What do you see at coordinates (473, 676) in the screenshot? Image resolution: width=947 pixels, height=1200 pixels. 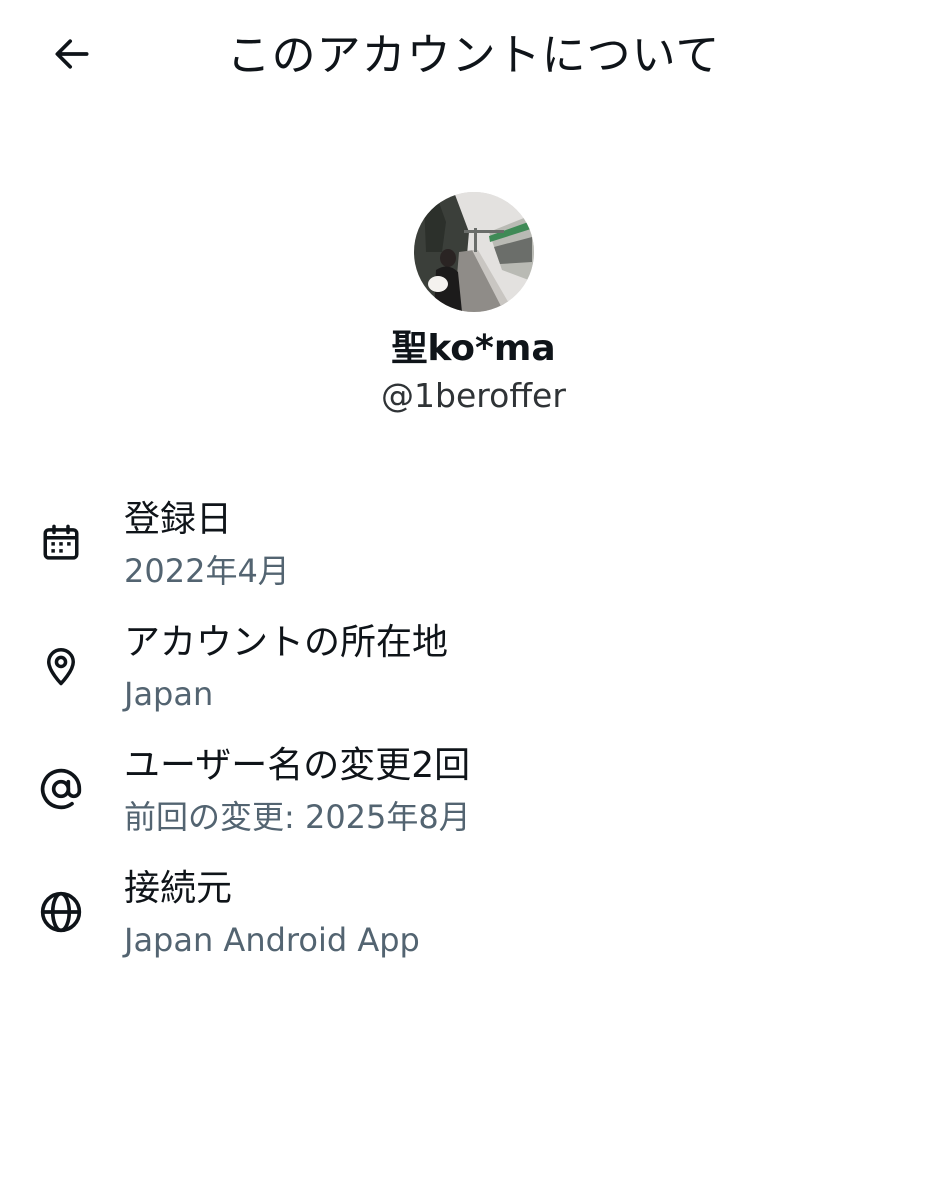 I see `info-item-location: アカウントの所在地 Japan` at bounding box center [473, 676].